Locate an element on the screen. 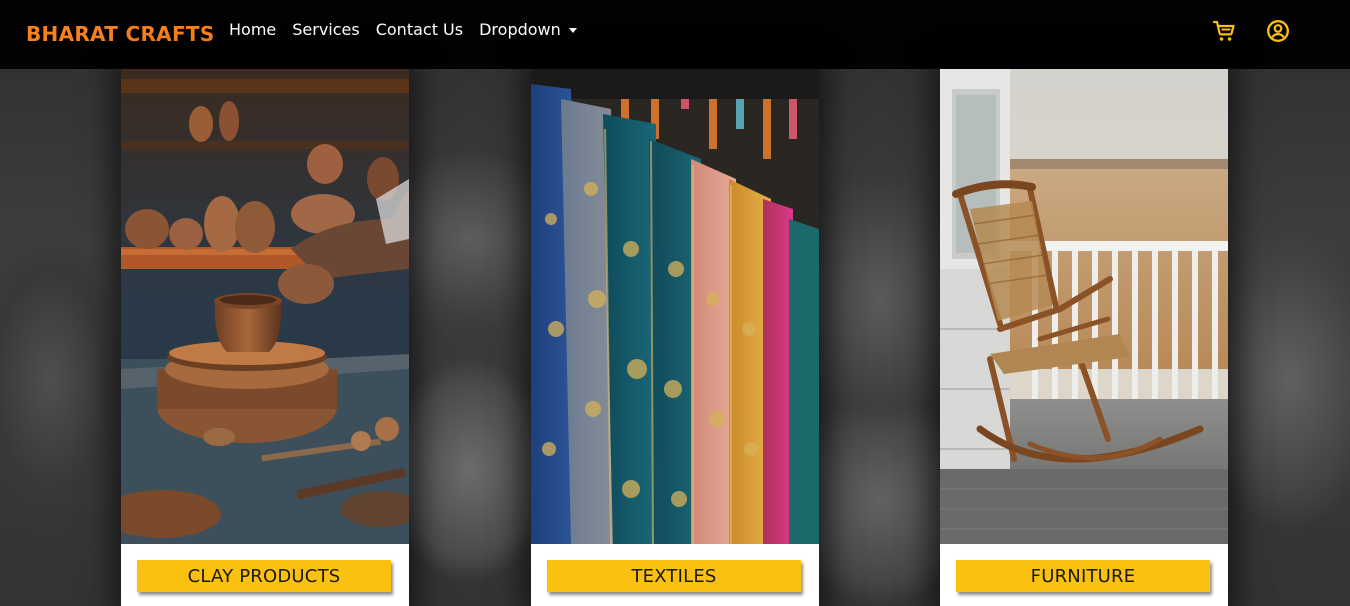 Image resolution: width=1350 pixels, height=606 pixels. furniture-button: FURNITURE is located at coordinates (1083, 576).